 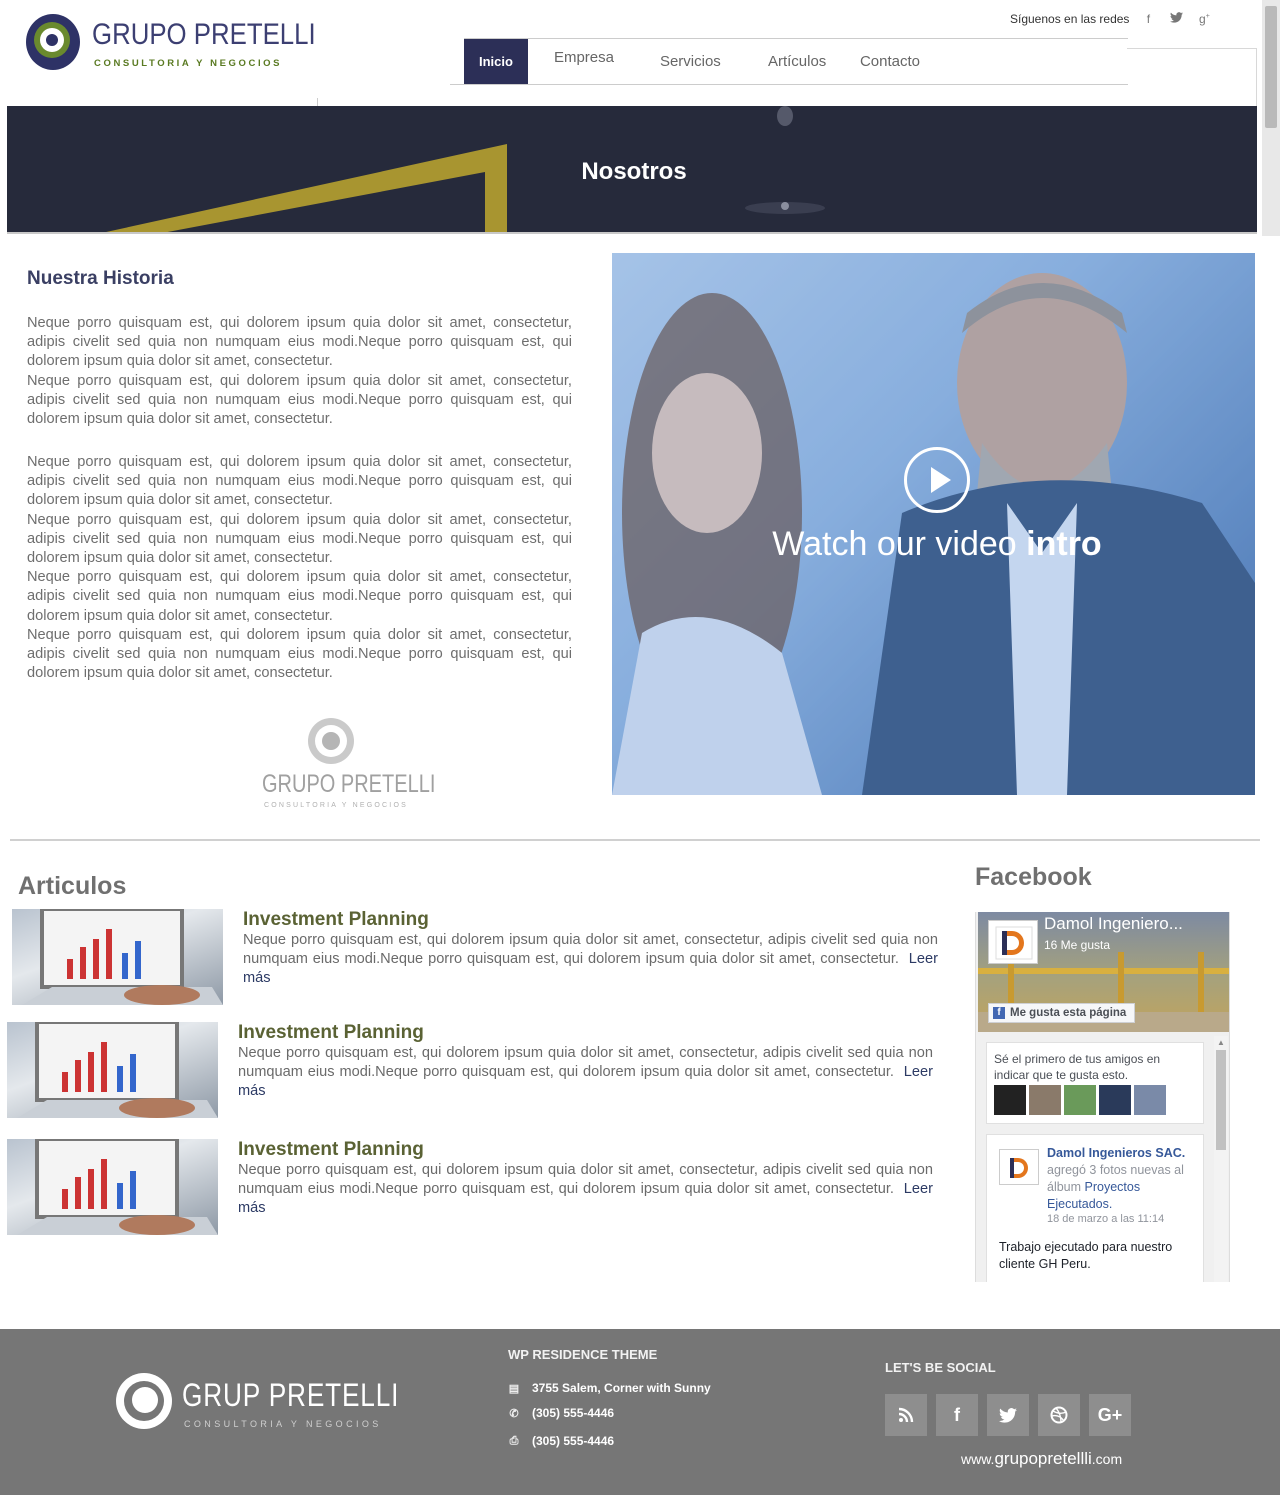 What do you see at coordinates (291, 1395) in the screenshot?
I see `footer-logo-title: GRUP PRETELLI` at bounding box center [291, 1395].